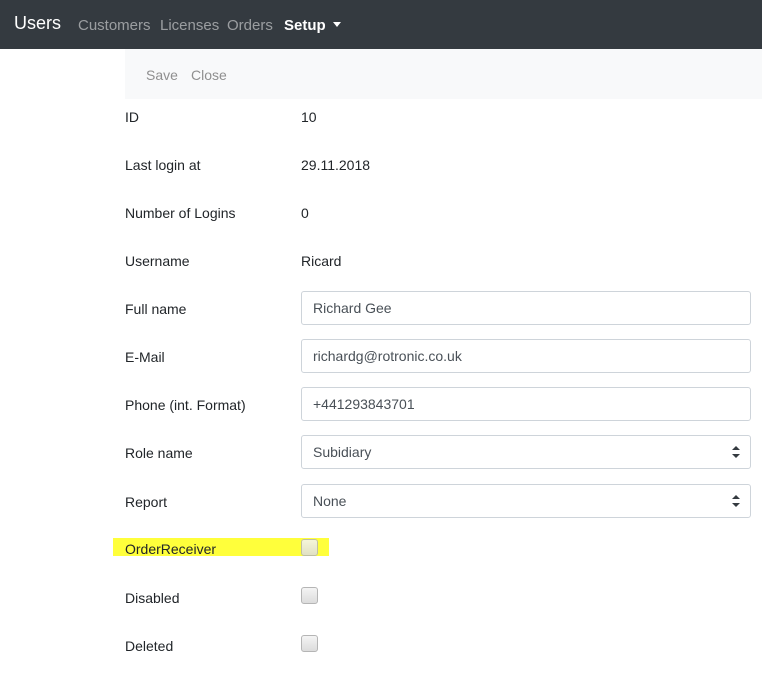  What do you see at coordinates (305, 25) in the screenshot?
I see `nav-dropdown-setup-label: Setup` at bounding box center [305, 25].